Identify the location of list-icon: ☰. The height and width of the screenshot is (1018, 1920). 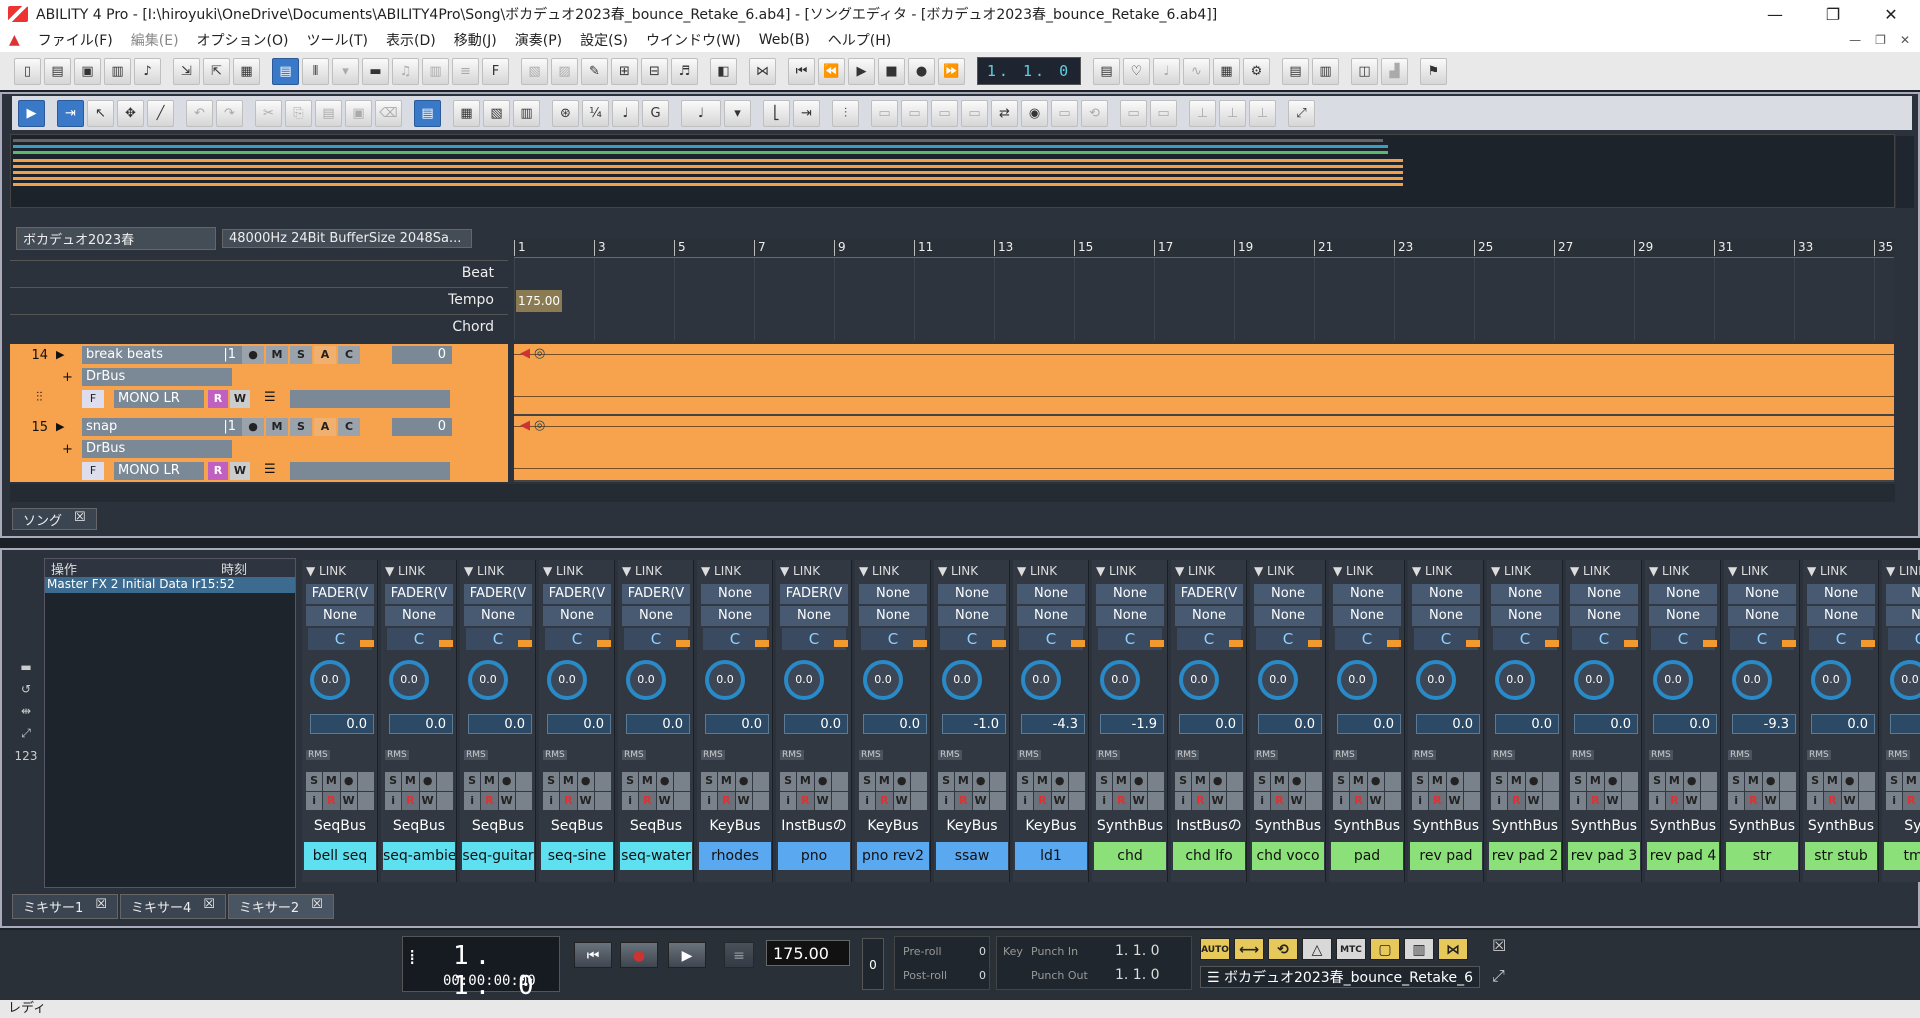
(270, 469).